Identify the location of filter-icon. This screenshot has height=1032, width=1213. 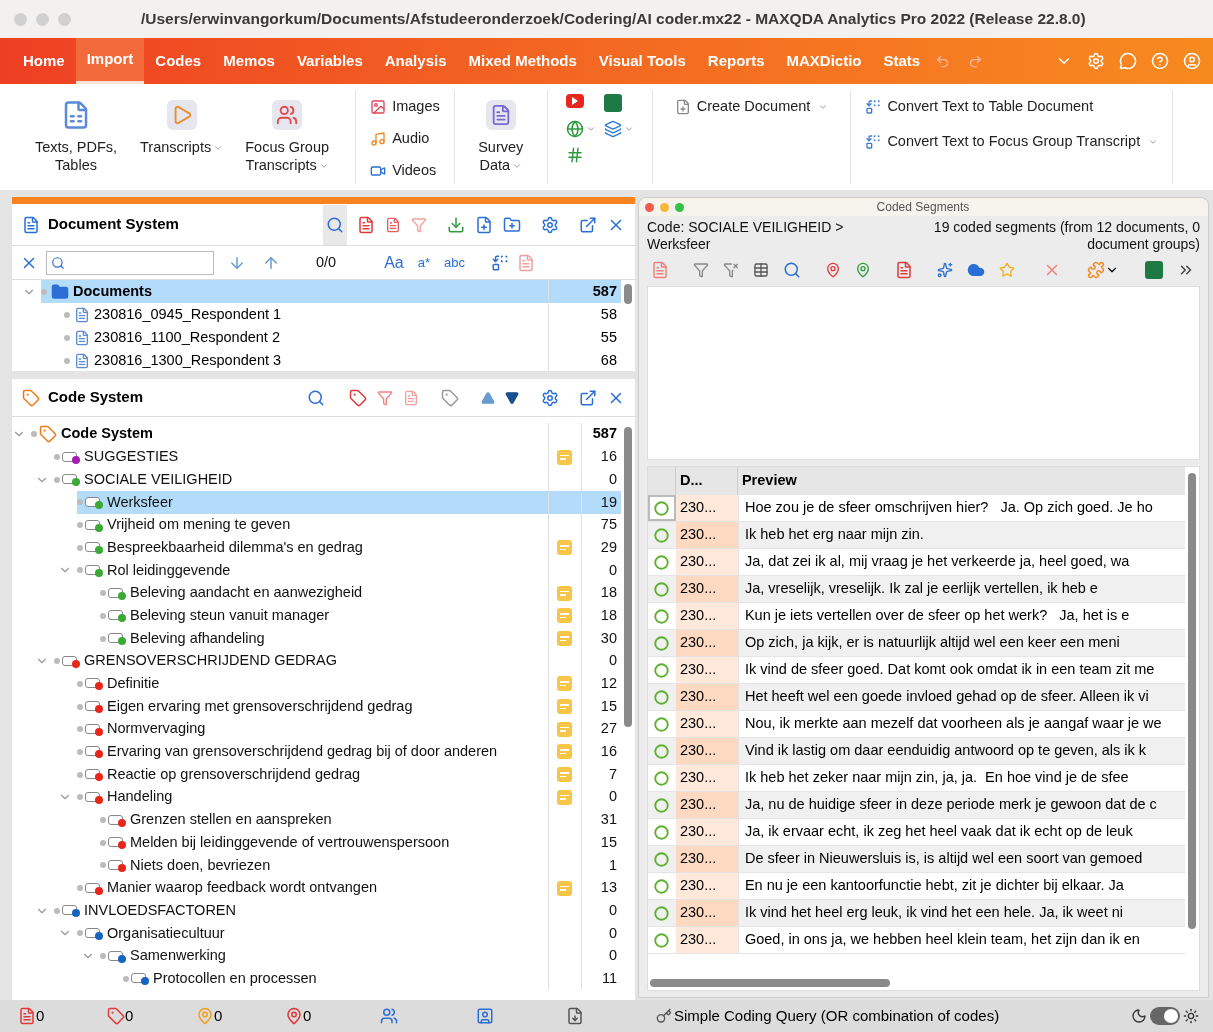
(384, 397).